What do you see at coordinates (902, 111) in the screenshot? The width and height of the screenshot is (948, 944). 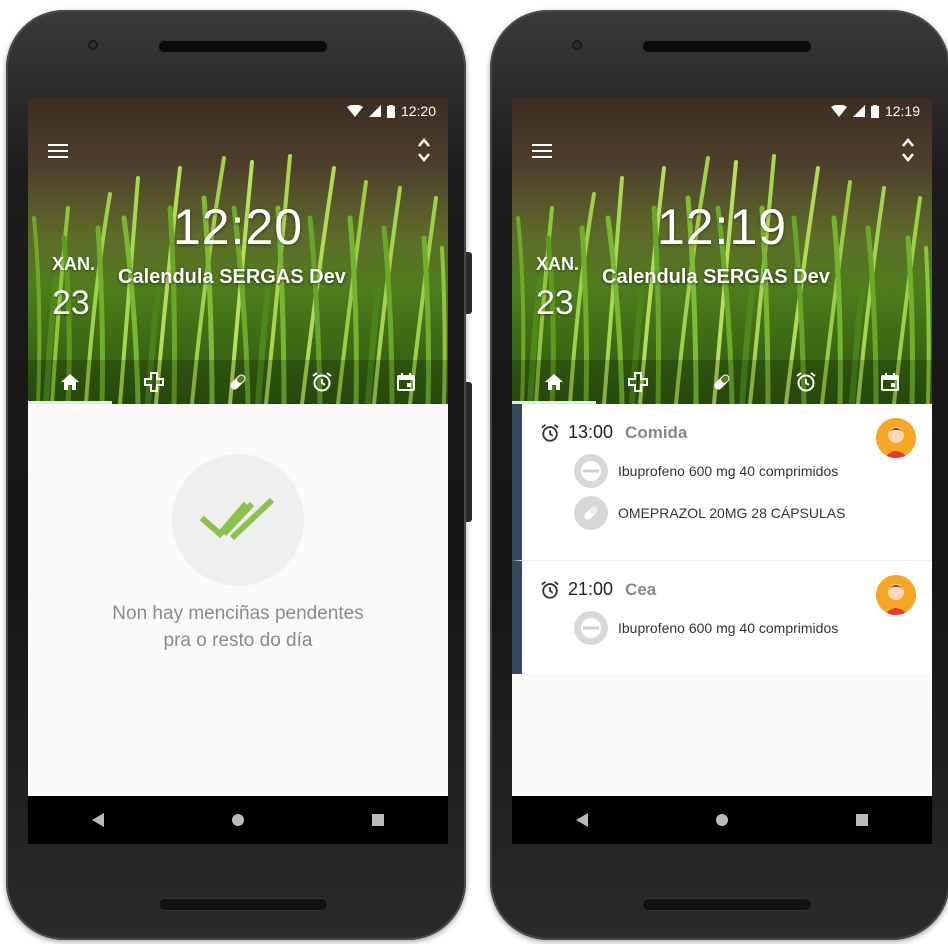 I see `status-time: 12:19` at bounding box center [902, 111].